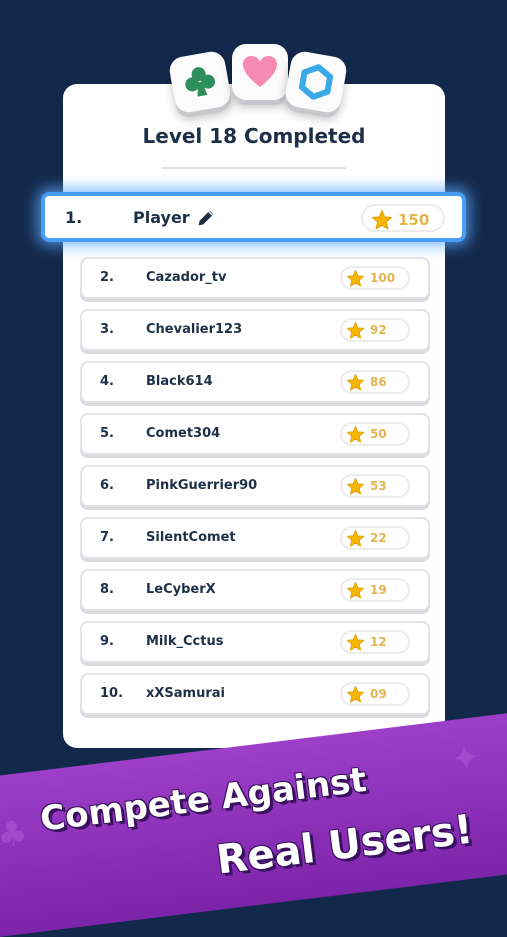  What do you see at coordinates (253, 217) in the screenshot?
I see `player-row: 1. Player 150` at bounding box center [253, 217].